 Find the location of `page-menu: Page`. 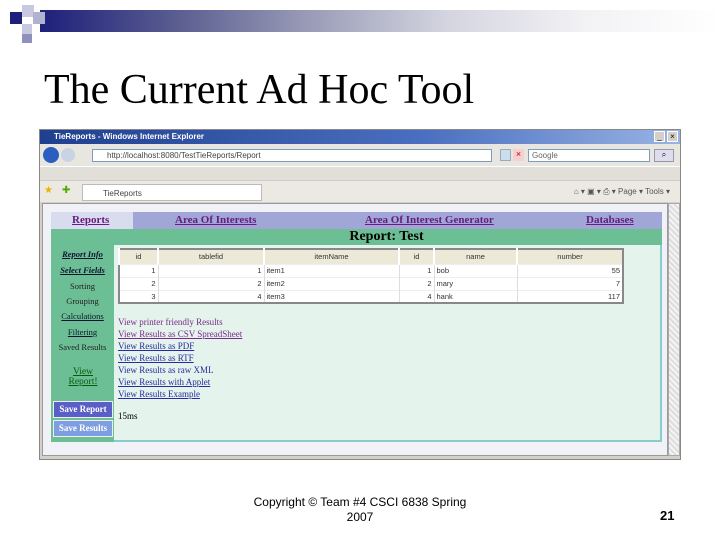

page-menu: Page is located at coordinates (627, 191).